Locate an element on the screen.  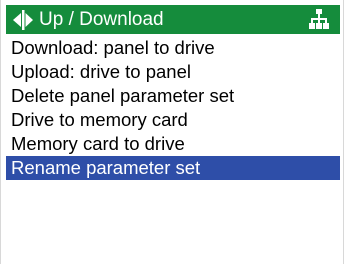
hierarchy-icon is located at coordinates (319, 19).